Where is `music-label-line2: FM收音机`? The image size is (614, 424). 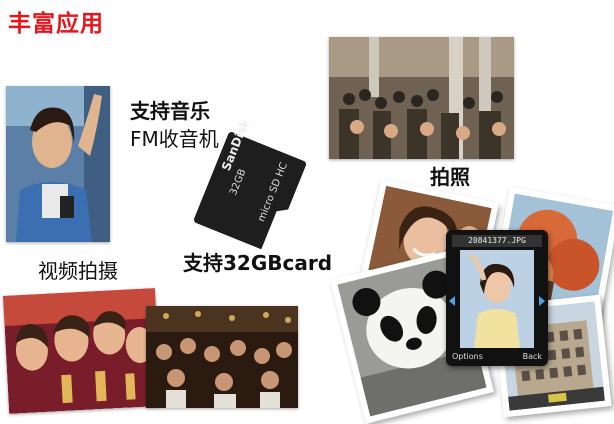 music-label-line2: FM收音机 is located at coordinates (174, 139).